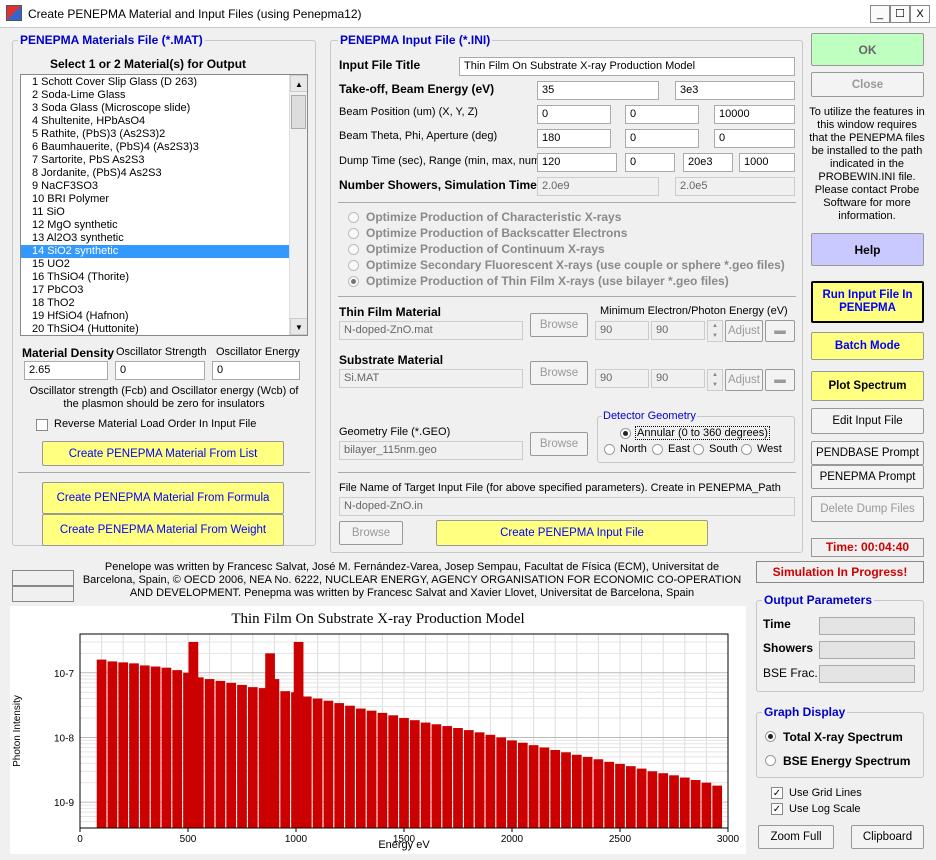 This screenshot has width=936, height=860. I want to click on ok-button: OK, so click(867, 49).